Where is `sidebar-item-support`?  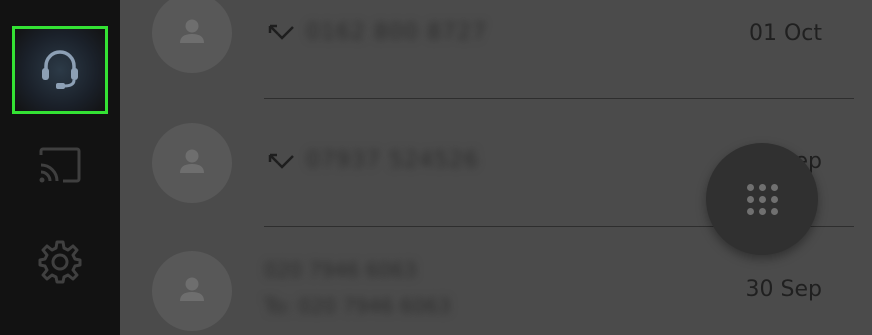 sidebar-item-support is located at coordinates (60, 70).